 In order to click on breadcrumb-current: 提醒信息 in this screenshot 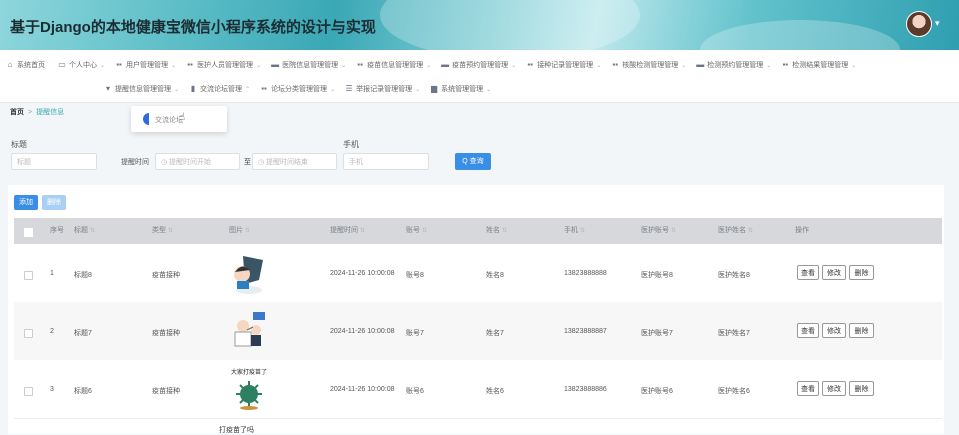, I will do `click(50, 112)`.